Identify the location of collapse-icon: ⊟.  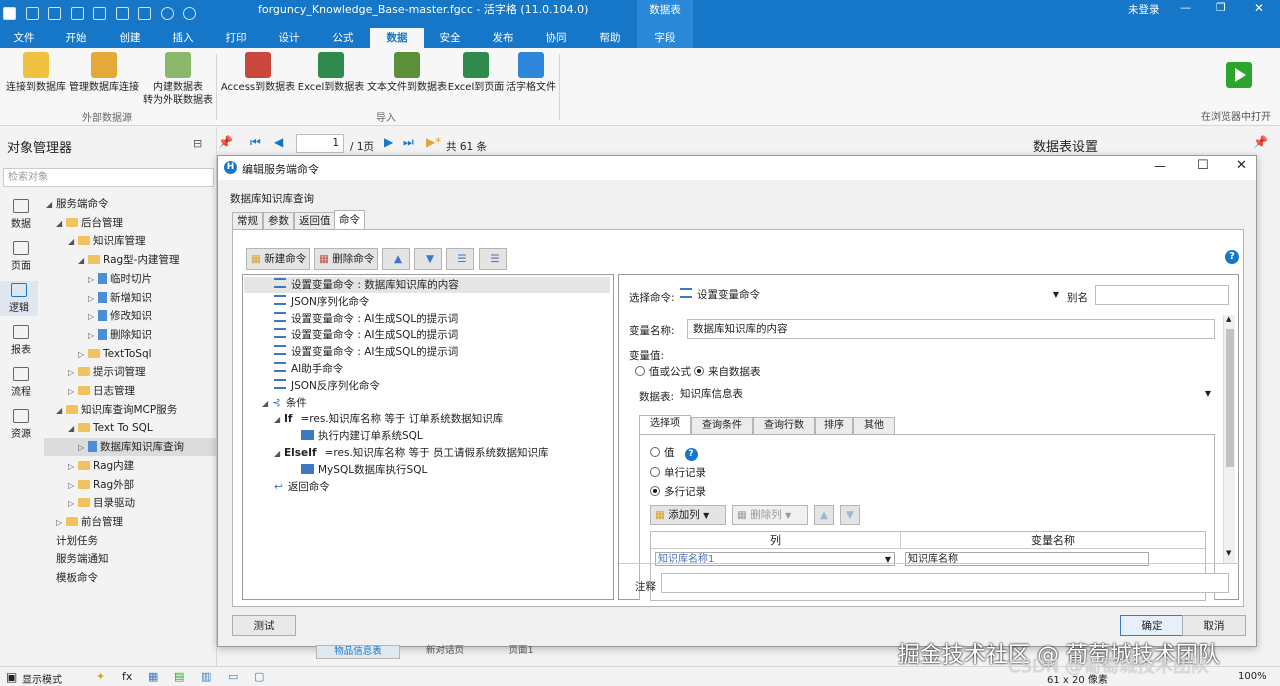
(197, 143).